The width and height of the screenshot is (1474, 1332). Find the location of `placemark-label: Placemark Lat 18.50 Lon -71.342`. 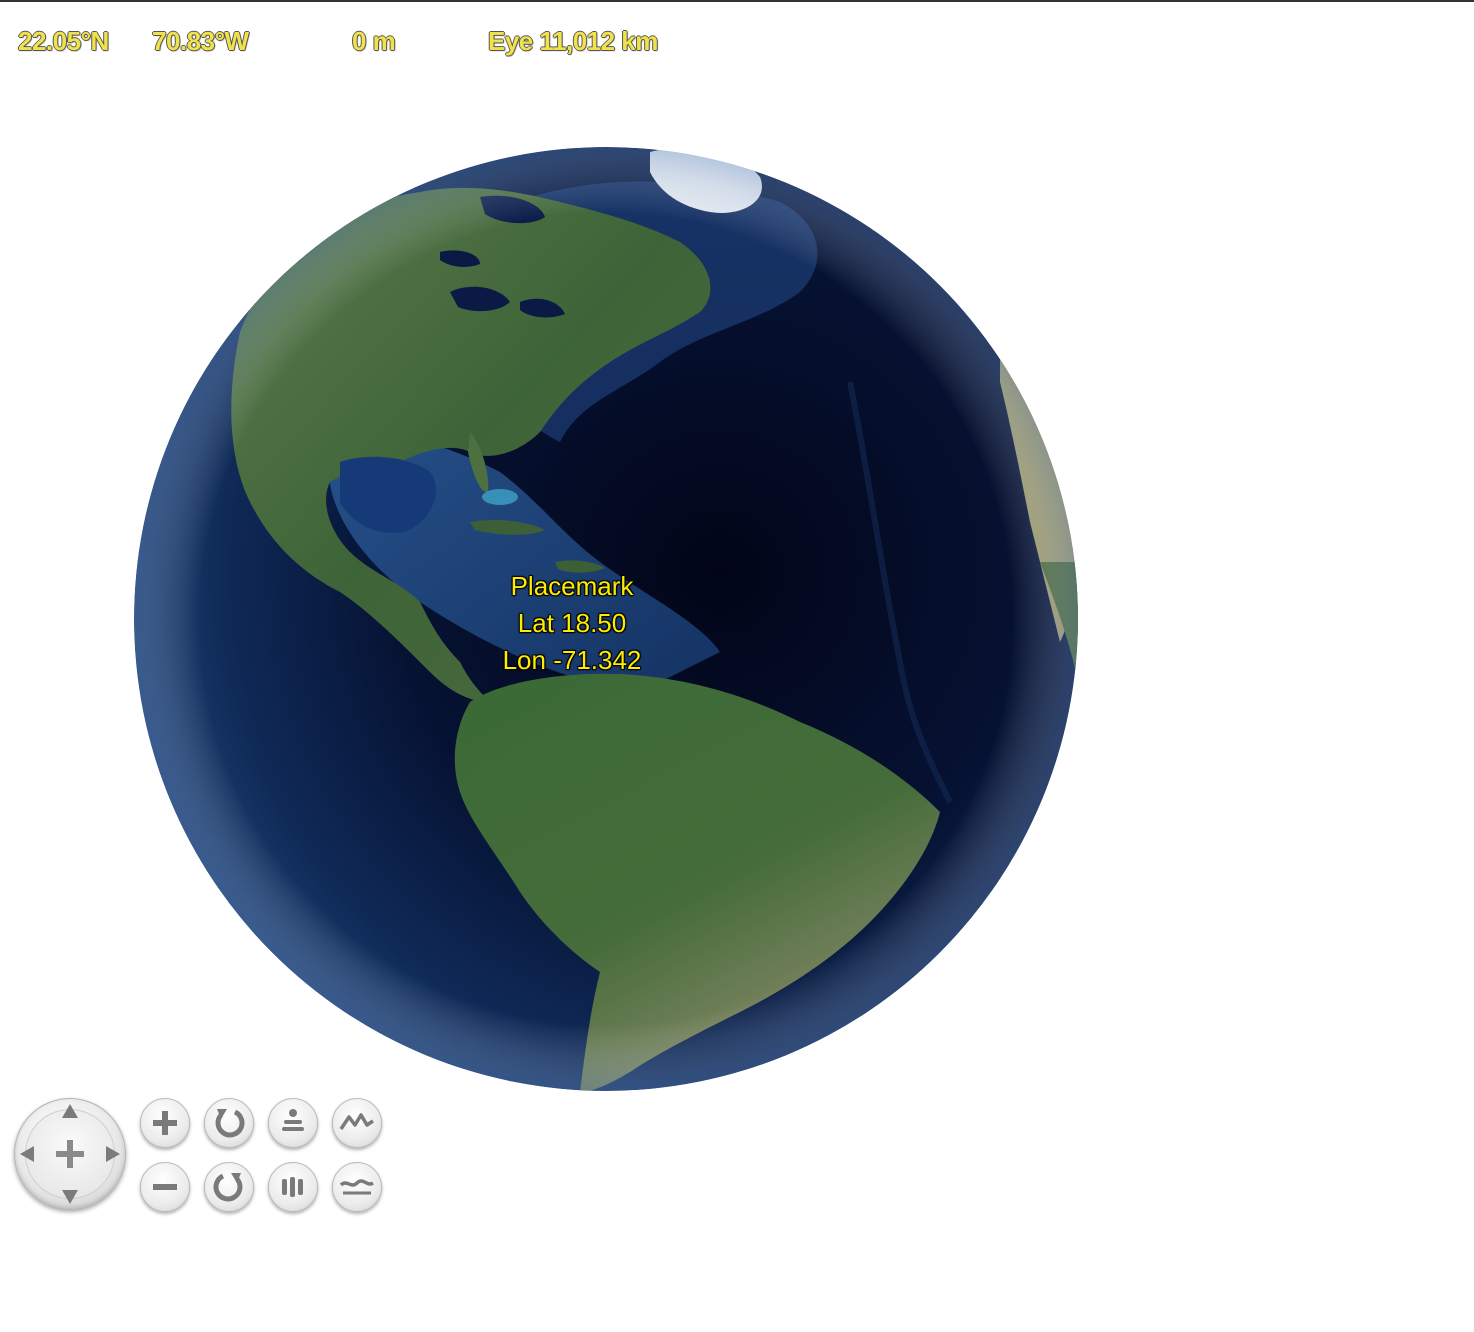

placemark-label: Placemark Lat 18.50 Lon -71.342 is located at coordinates (572, 623).